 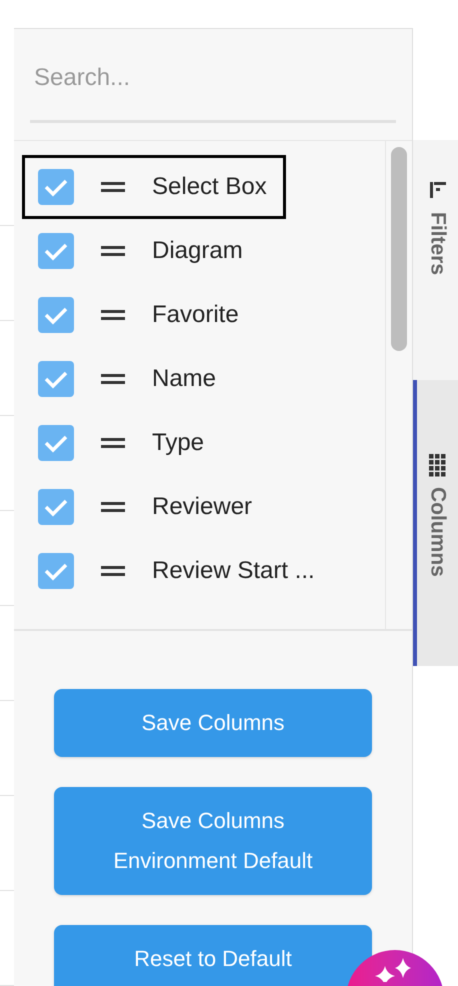 I want to click on column-name: Select Box, so click(x=209, y=187).